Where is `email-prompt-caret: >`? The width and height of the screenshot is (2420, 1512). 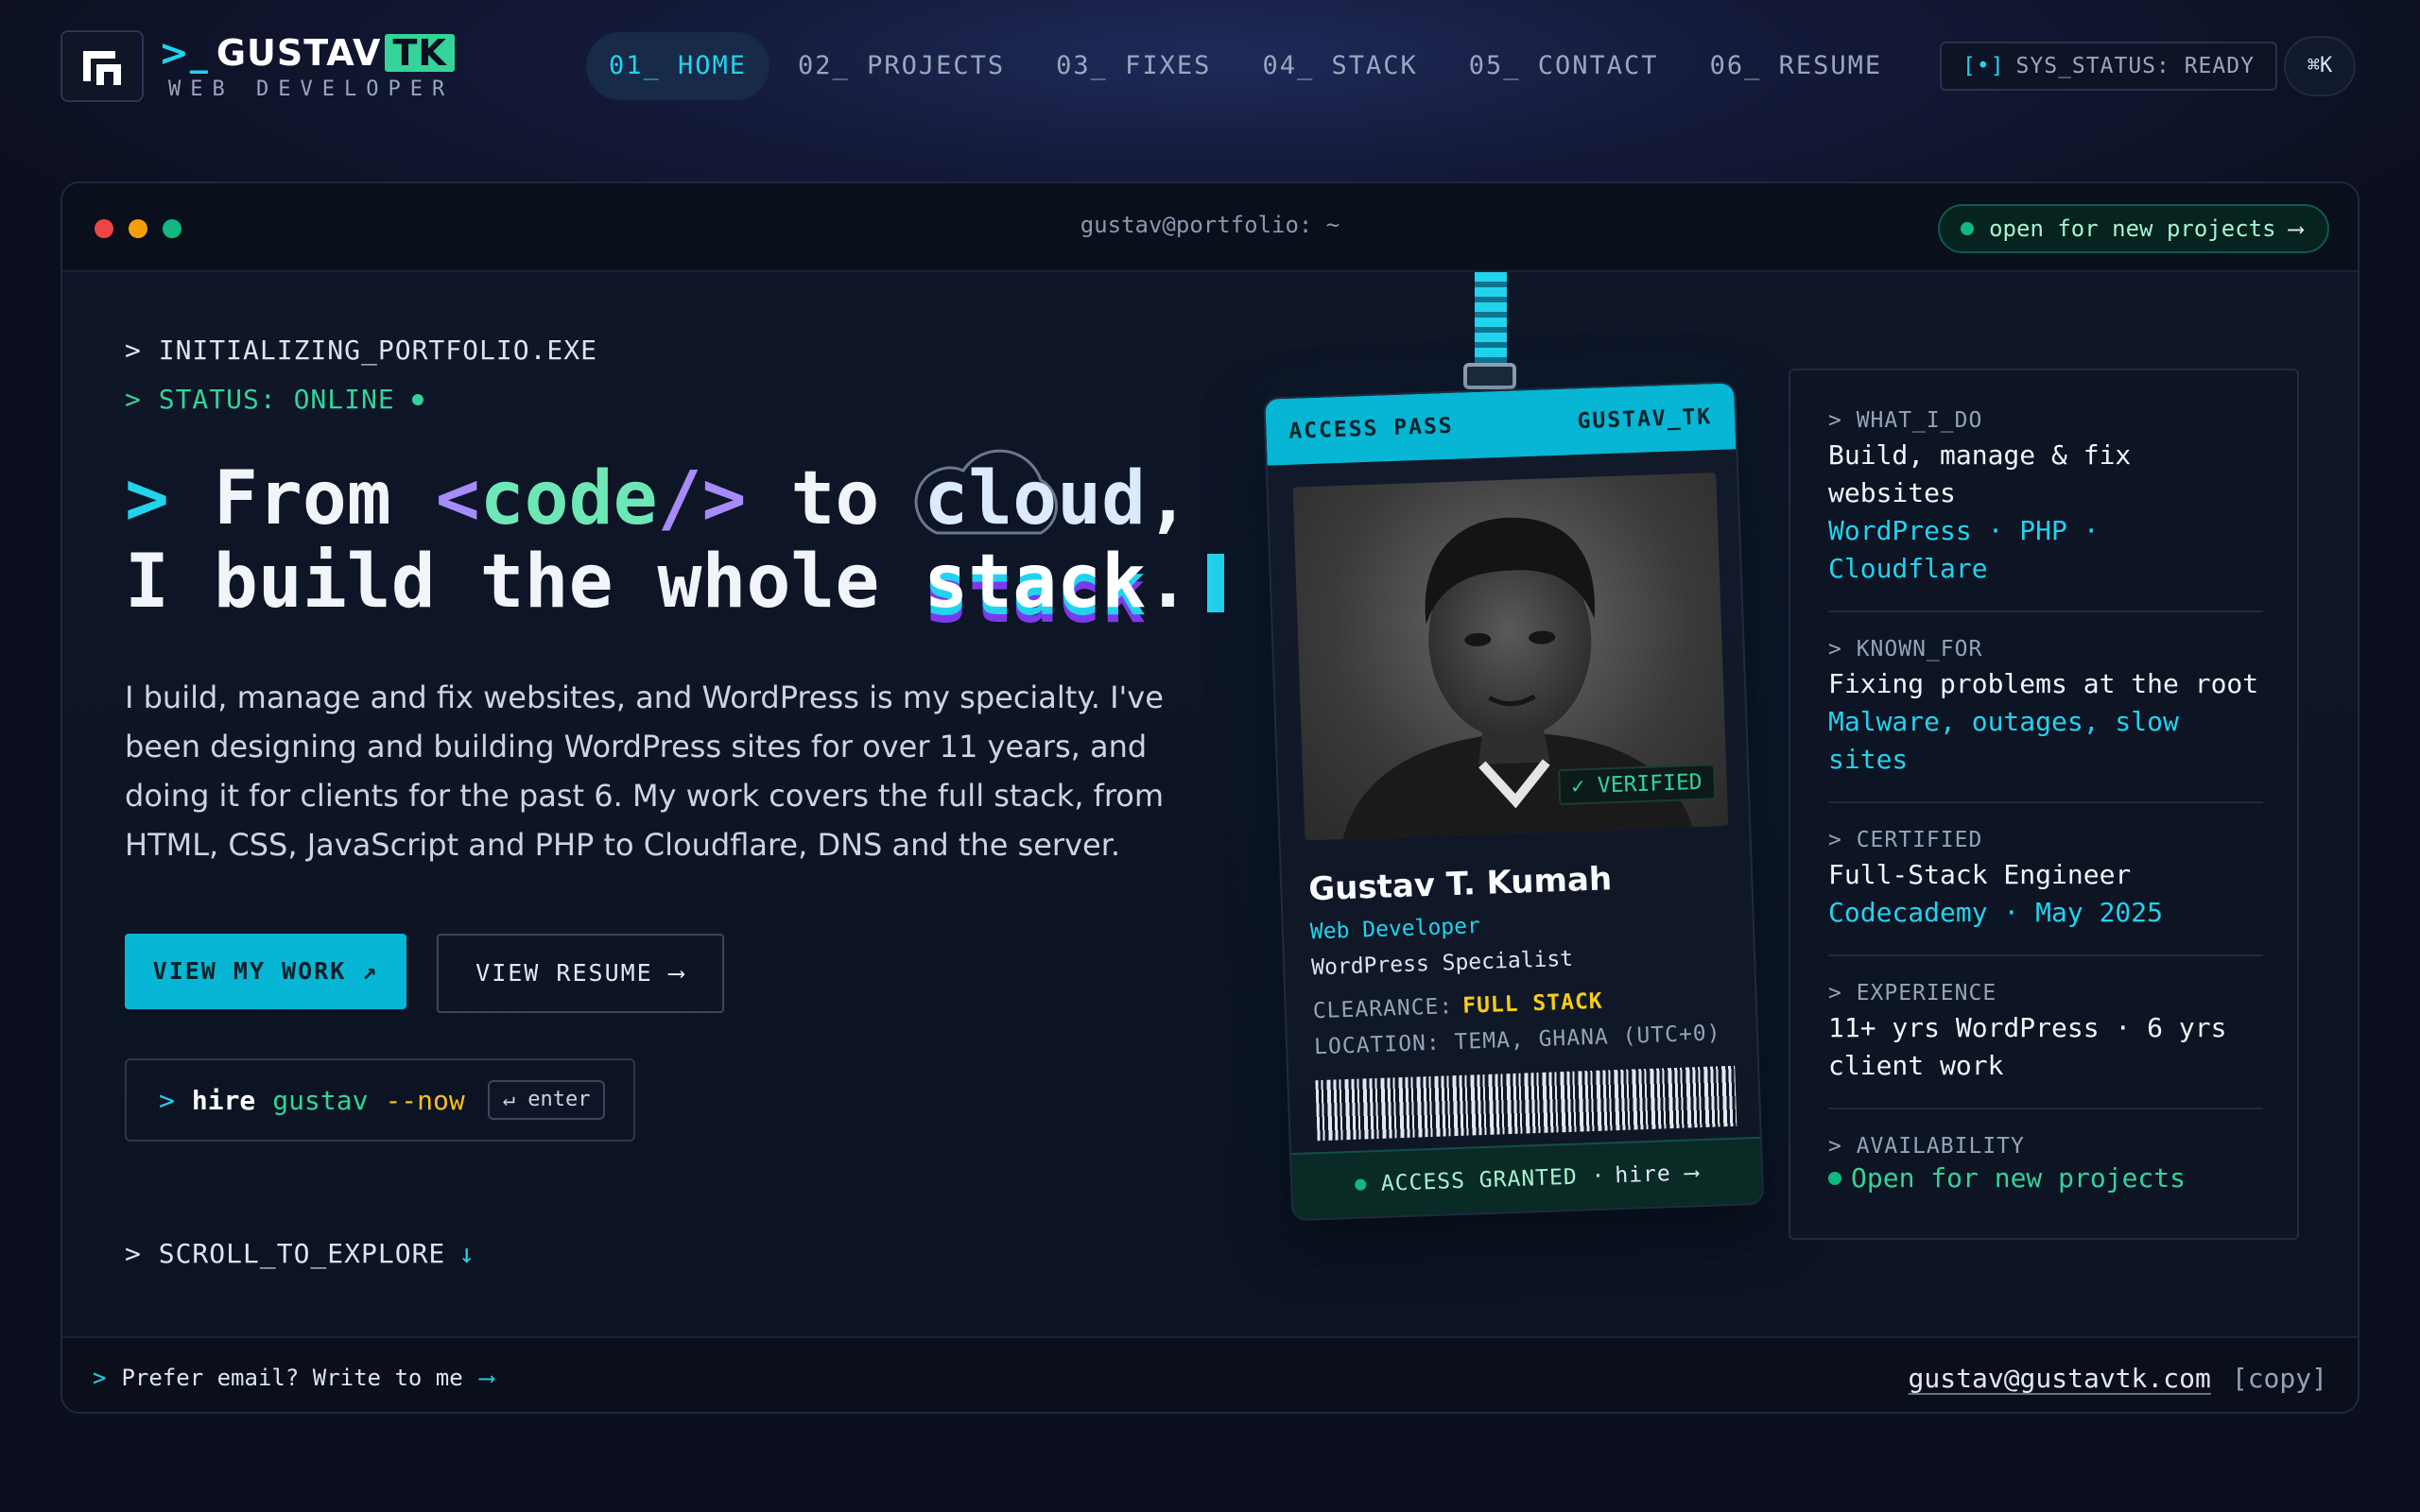
email-prompt-caret: > is located at coordinates (100, 1378).